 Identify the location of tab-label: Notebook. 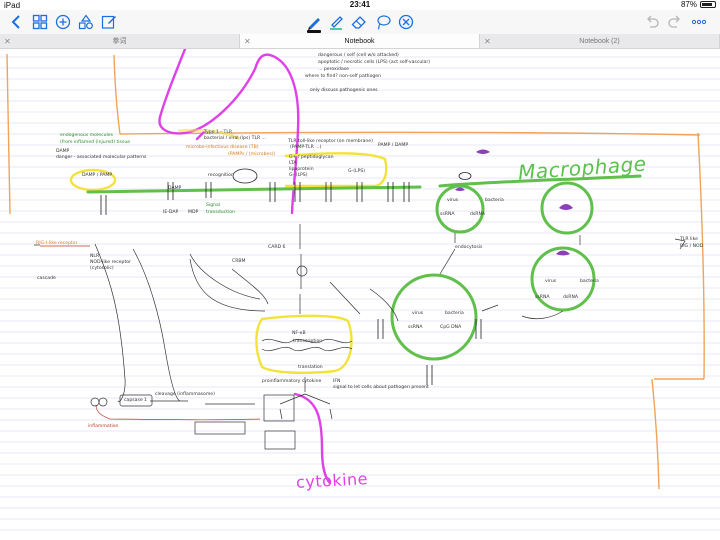
(359, 41).